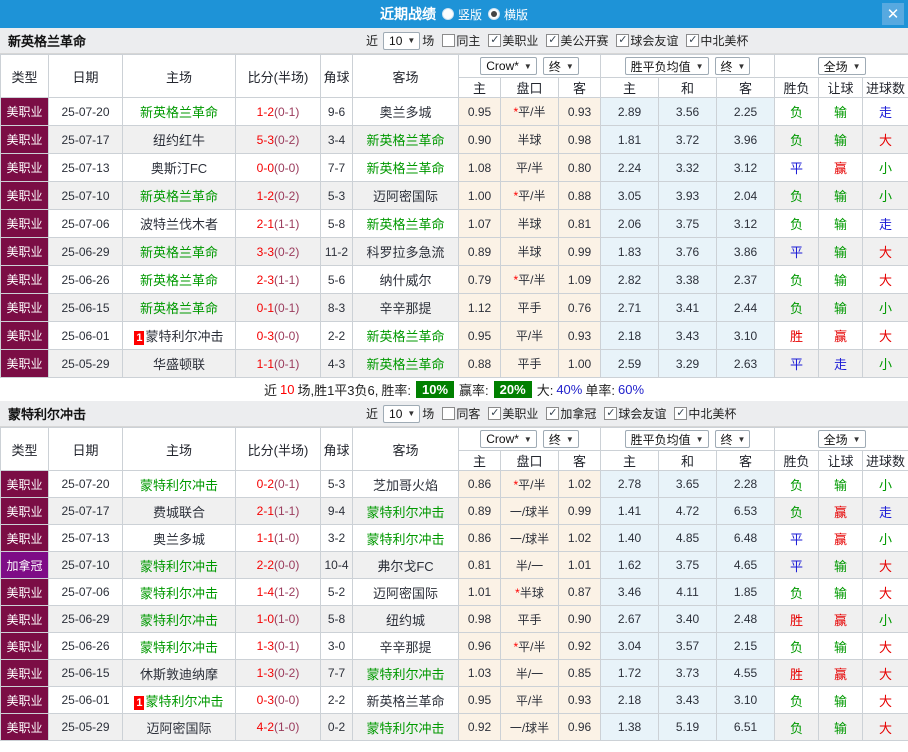  Describe the element at coordinates (688, 87) in the screenshot. I see `col-header-mean-draw: 和` at that location.